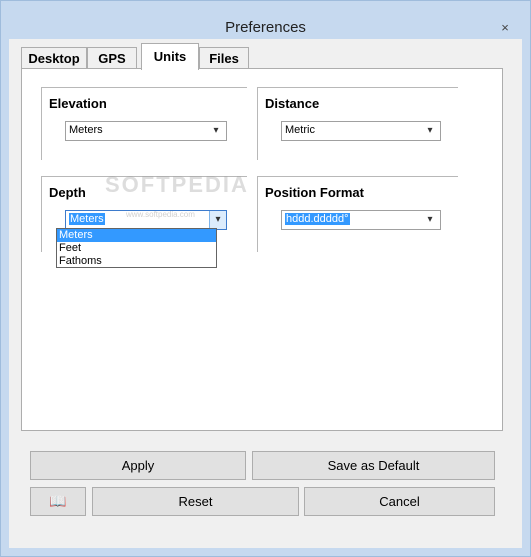  I want to click on dropdown-option-feet: Feet, so click(136, 248).